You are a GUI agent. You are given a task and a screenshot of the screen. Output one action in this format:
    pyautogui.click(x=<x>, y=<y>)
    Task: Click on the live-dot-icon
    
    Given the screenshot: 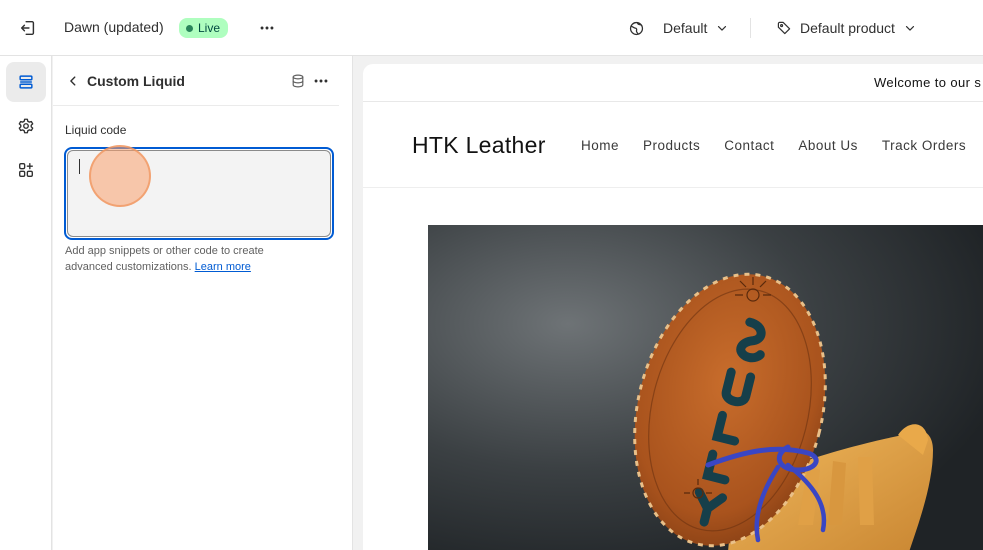 What is the action you would take?
    pyautogui.click(x=189, y=28)
    